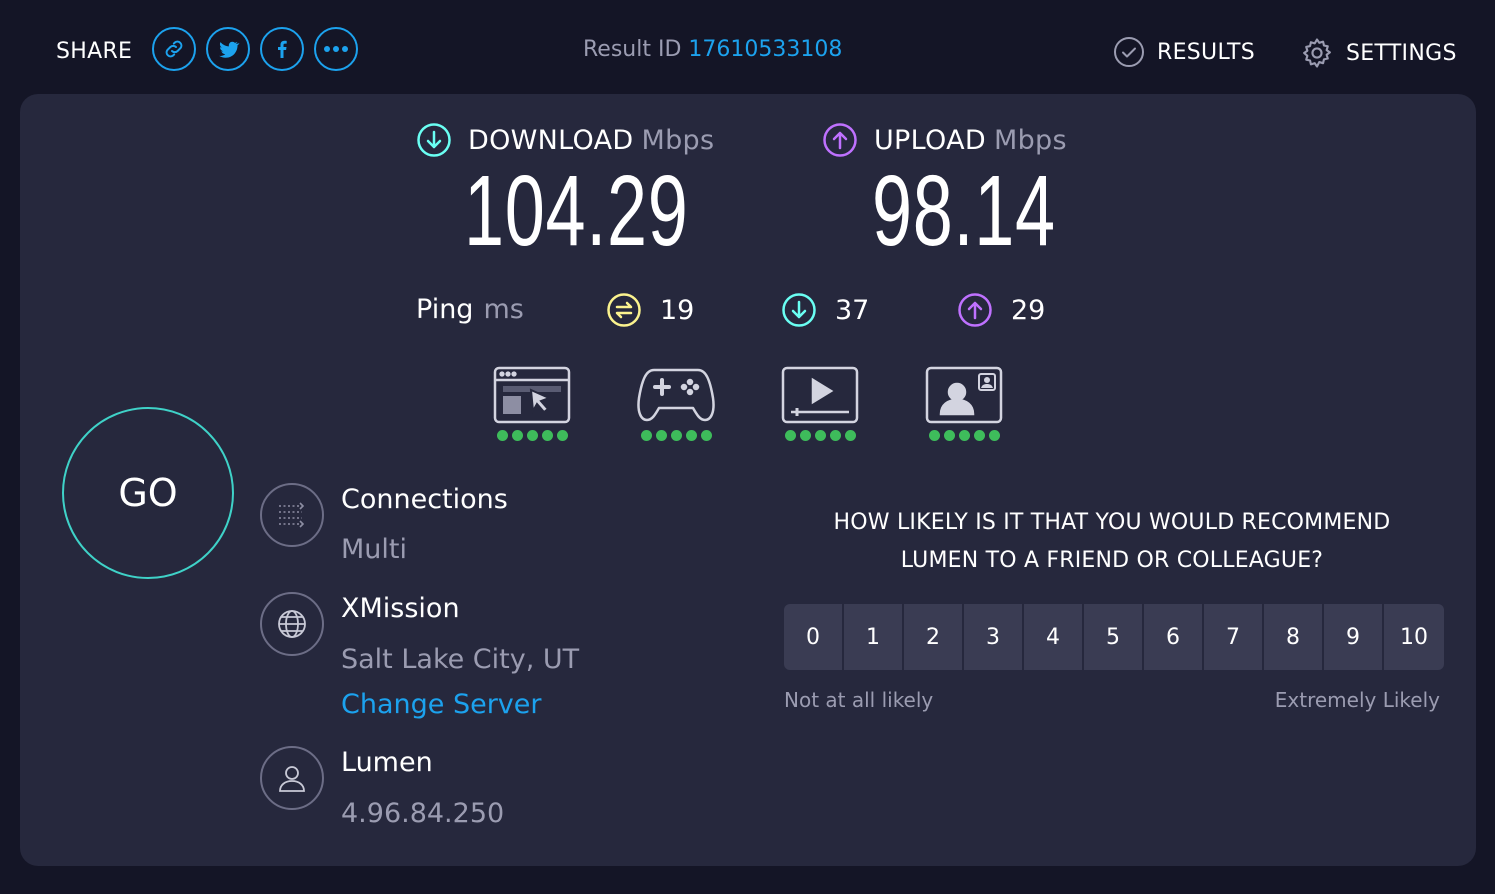  What do you see at coordinates (400, 608) in the screenshot?
I see `server-name: XMission` at bounding box center [400, 608].